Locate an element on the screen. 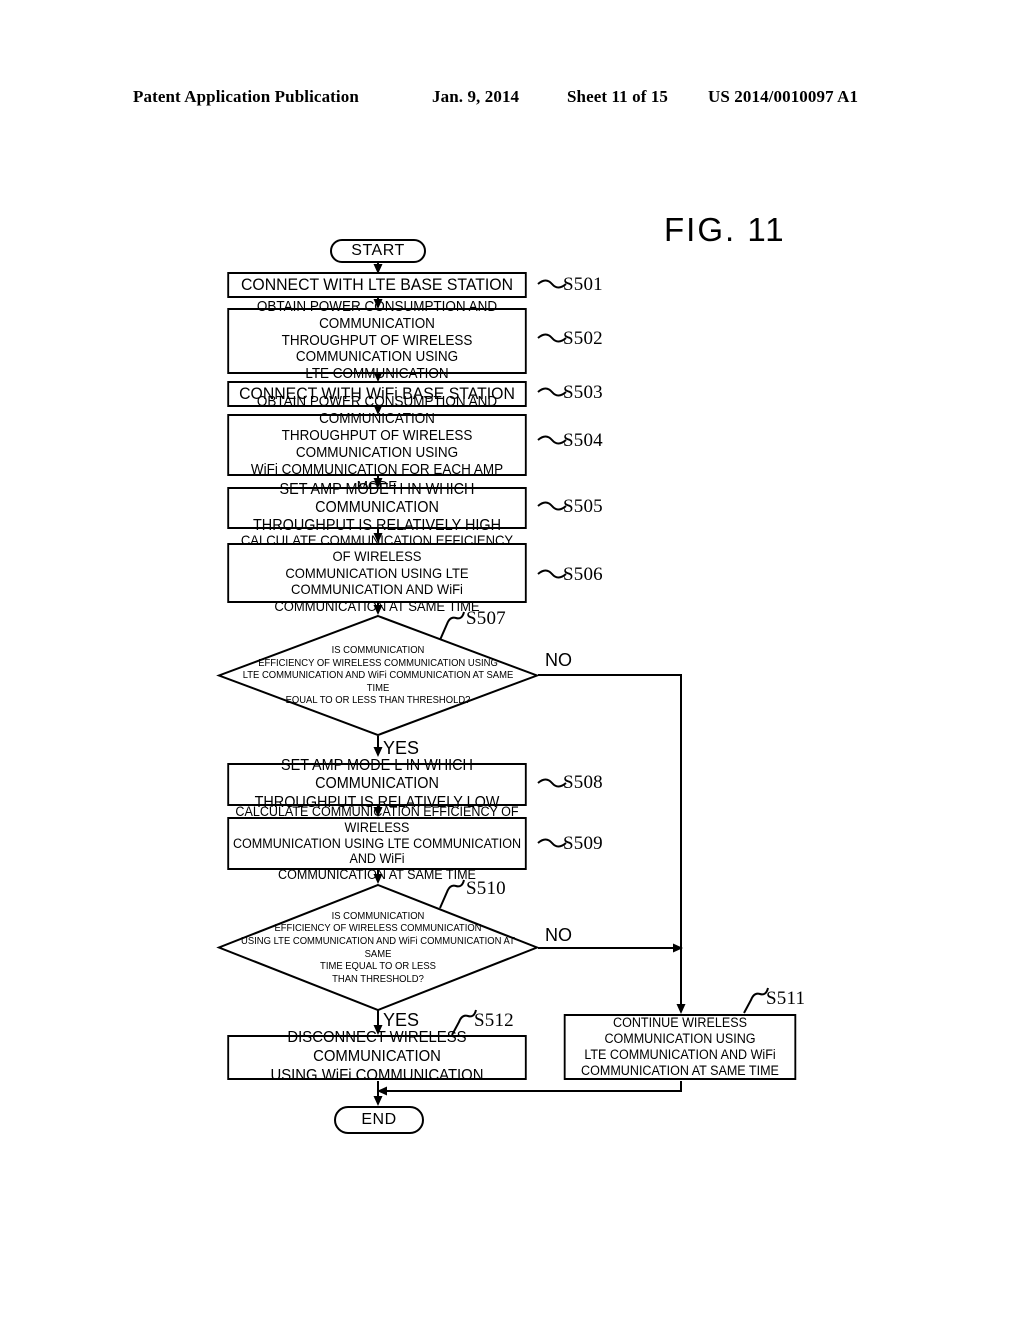 The image size is (1024, 1320). start-terminal: START is located at coordinates (378, 251).